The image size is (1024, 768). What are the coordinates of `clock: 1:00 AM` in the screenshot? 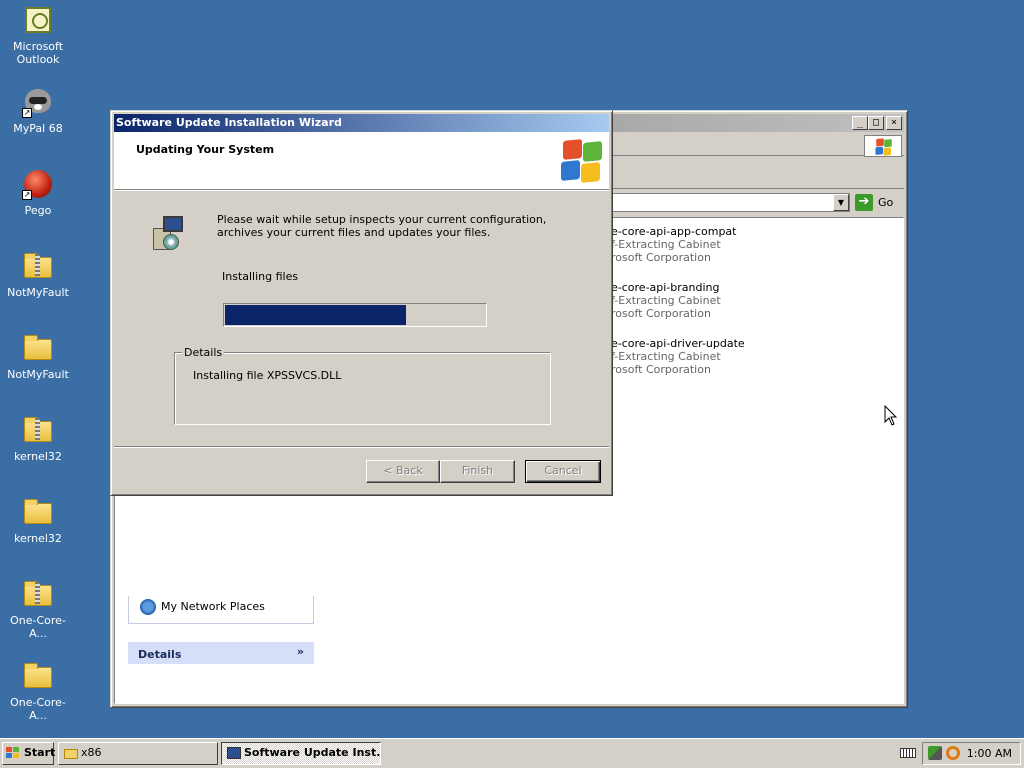 It's located at (989, 753).